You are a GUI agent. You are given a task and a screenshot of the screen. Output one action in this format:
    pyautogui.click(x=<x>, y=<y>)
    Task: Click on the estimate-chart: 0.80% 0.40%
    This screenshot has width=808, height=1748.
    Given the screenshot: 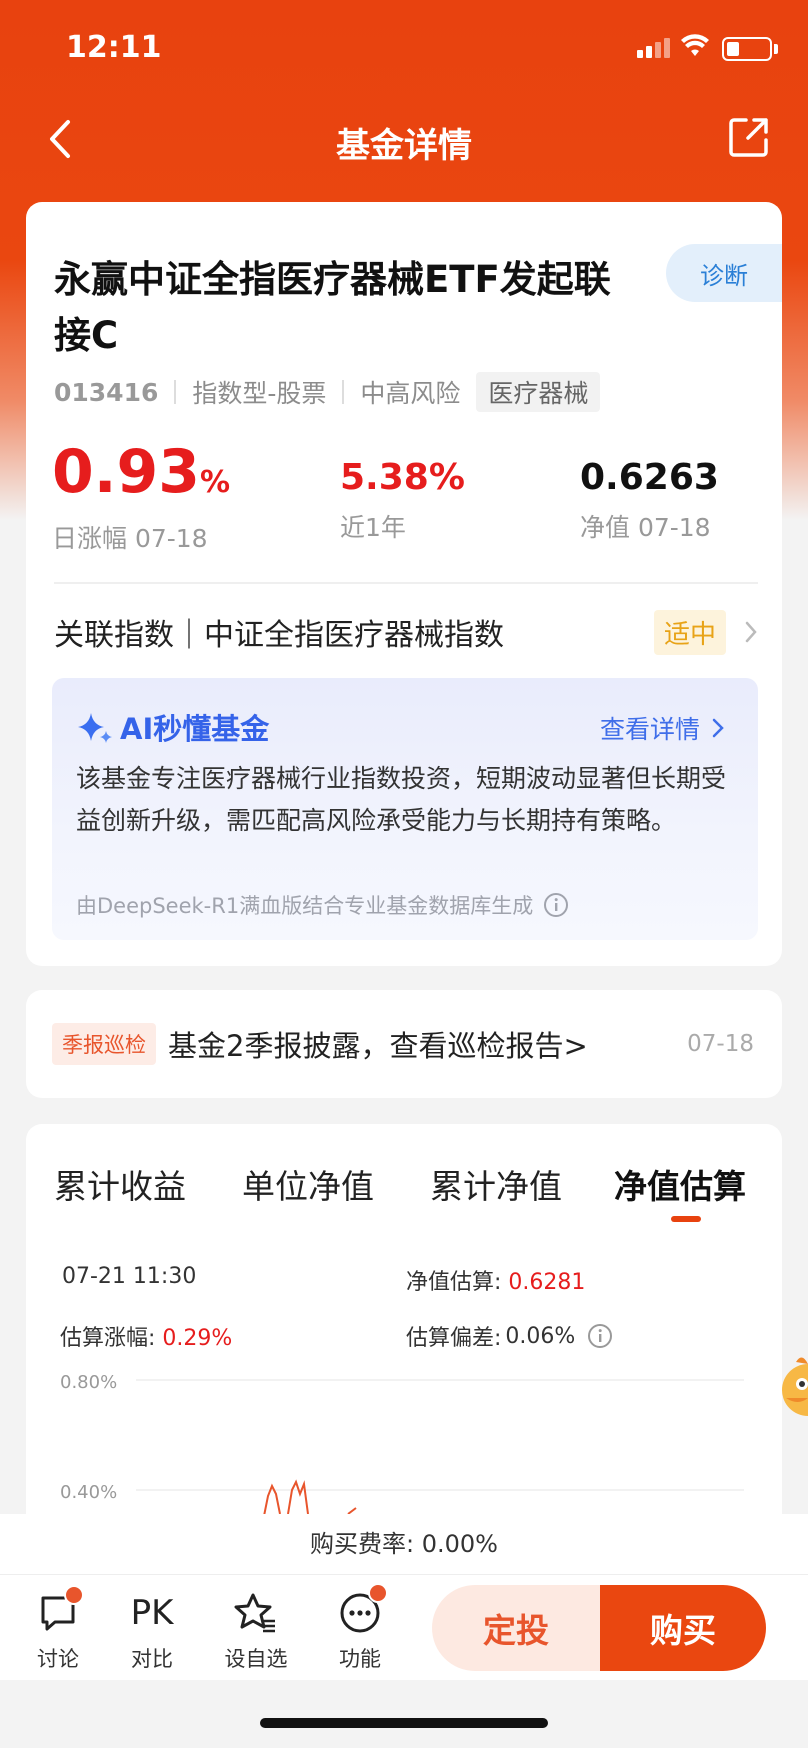 What is the action you would take?
    pyautogui.click(x=402, y=1443)
    